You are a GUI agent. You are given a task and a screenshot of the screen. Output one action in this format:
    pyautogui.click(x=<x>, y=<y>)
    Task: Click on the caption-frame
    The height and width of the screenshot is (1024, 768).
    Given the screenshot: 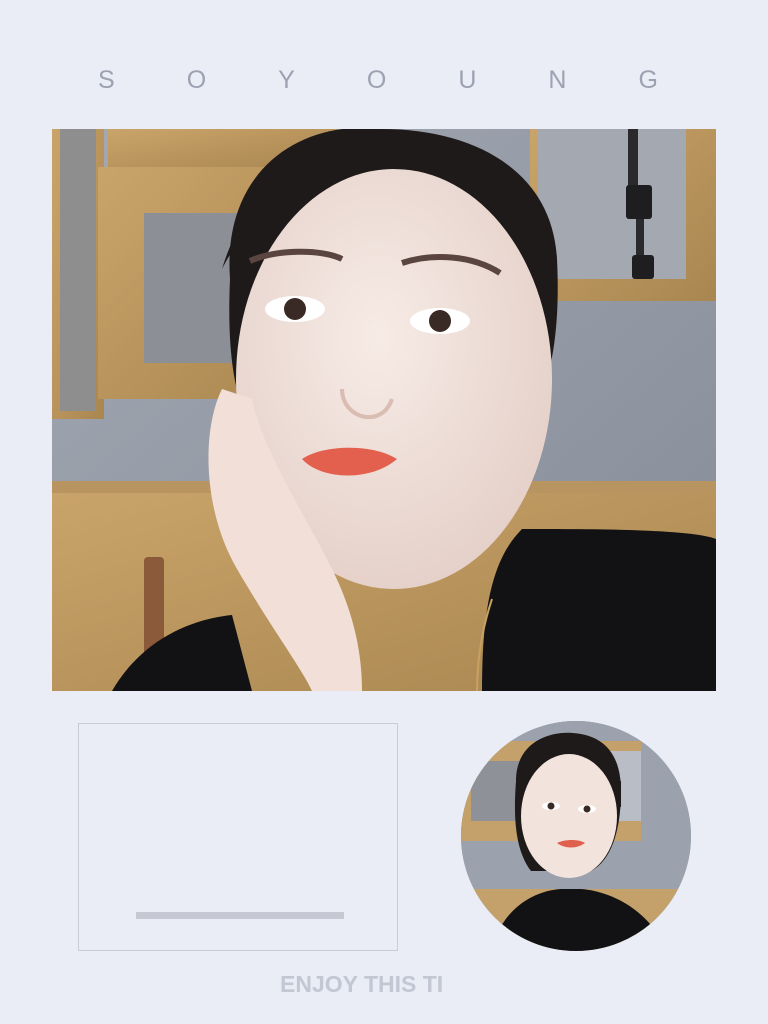 What is the action you would take?
    pyautogui.click(x=238, y=837)
    